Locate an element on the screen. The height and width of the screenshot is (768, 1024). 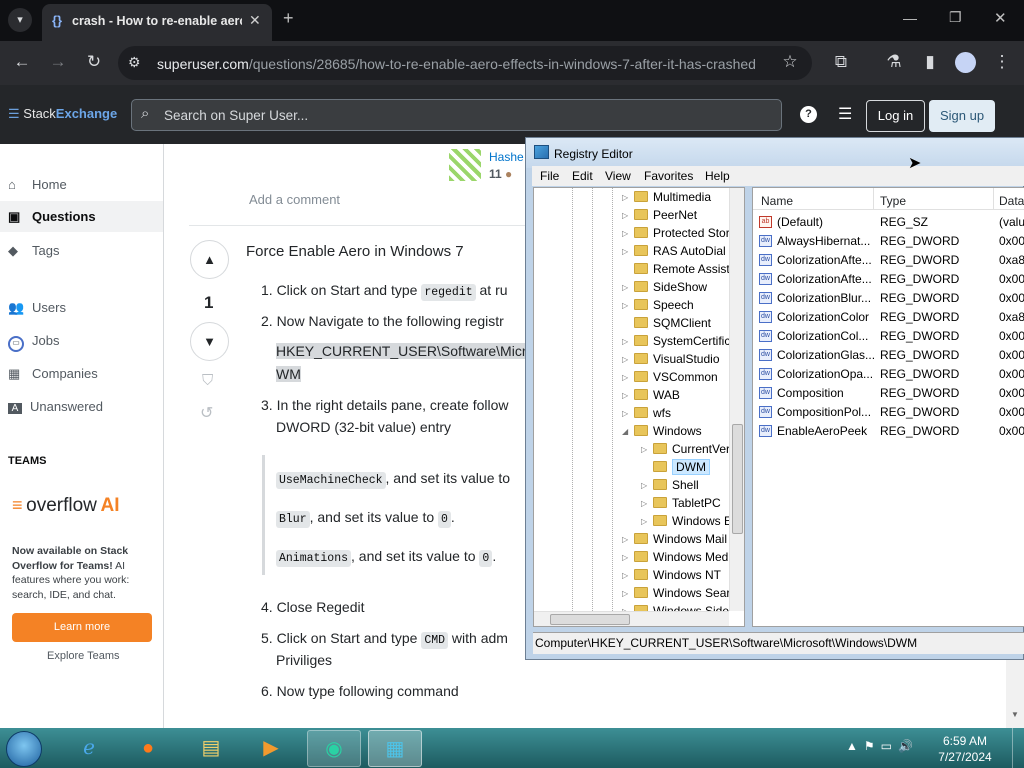
menu-file: File is located at coordinates (549, 176).